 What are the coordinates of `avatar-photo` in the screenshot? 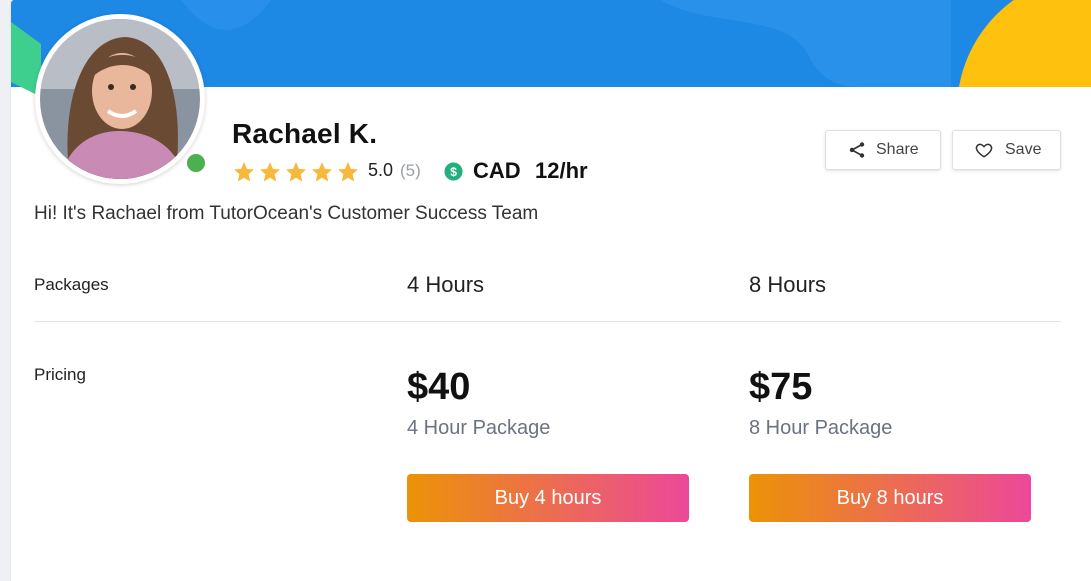 It's located at (120, 99).